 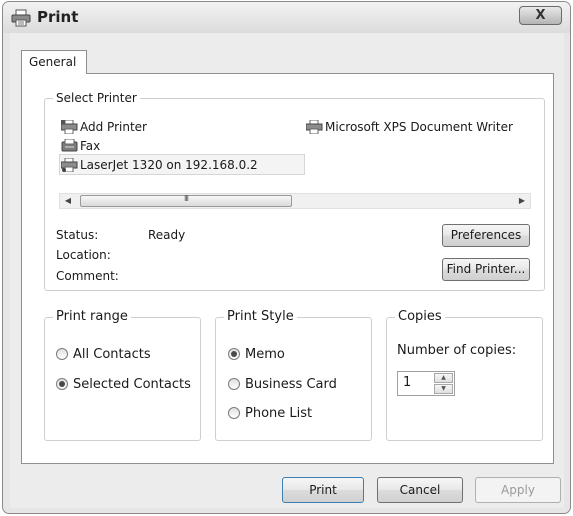 I want to click on apply-button: Apply, so click(x=518, y=490).